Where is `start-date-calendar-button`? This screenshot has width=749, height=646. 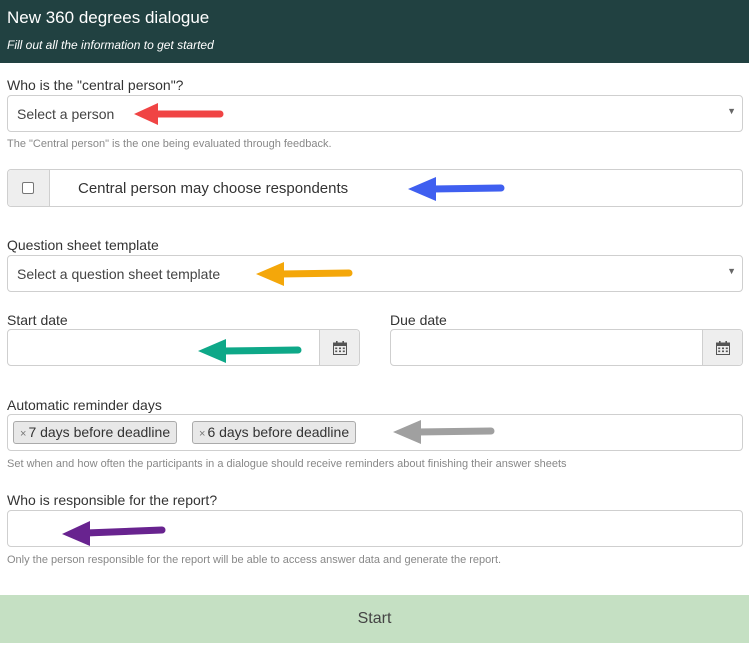
start-date-calendar-button is located at coordinates (339, 347).